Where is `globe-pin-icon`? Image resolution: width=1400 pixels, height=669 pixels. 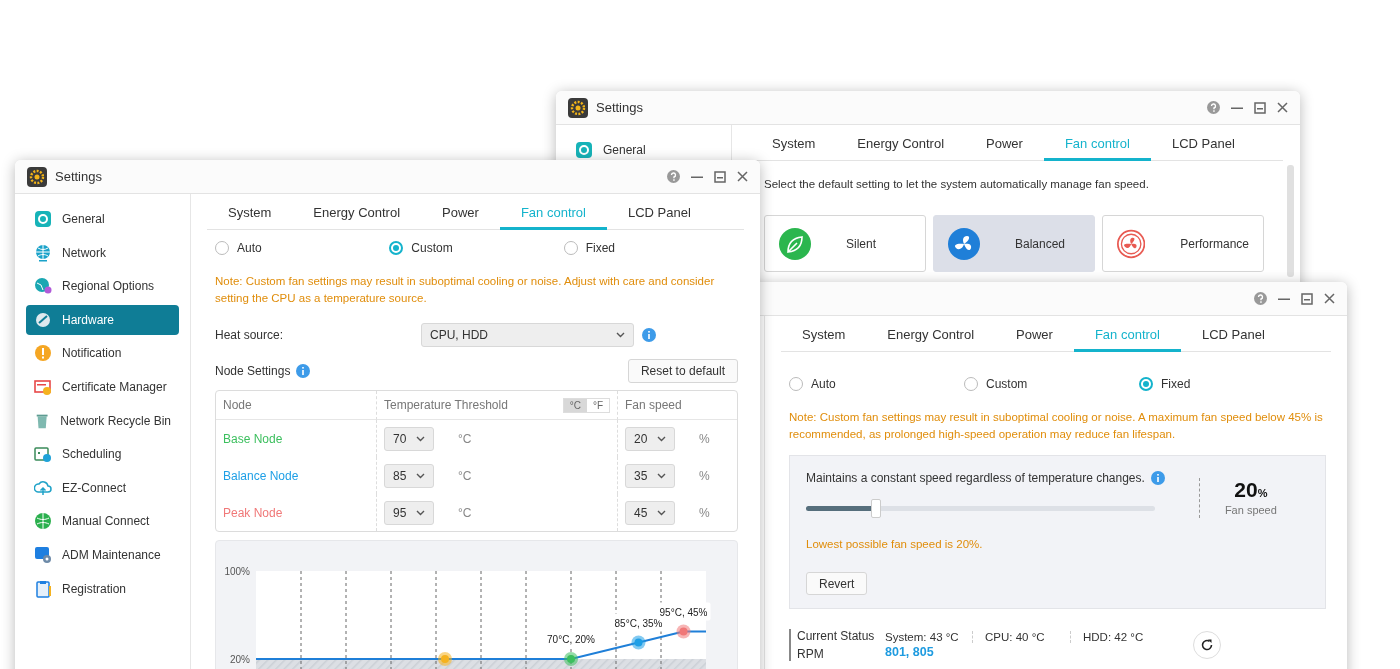
globe-pin-icon is located at coordinates (43, 286).